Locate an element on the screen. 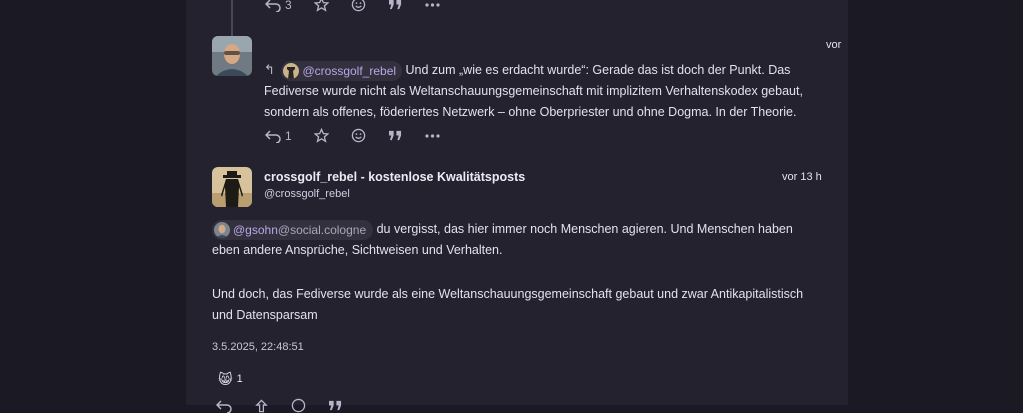 This screenshot has width=1023, height=413. reply-indicator-icon: ↰ is located at coordinates (269, 69).